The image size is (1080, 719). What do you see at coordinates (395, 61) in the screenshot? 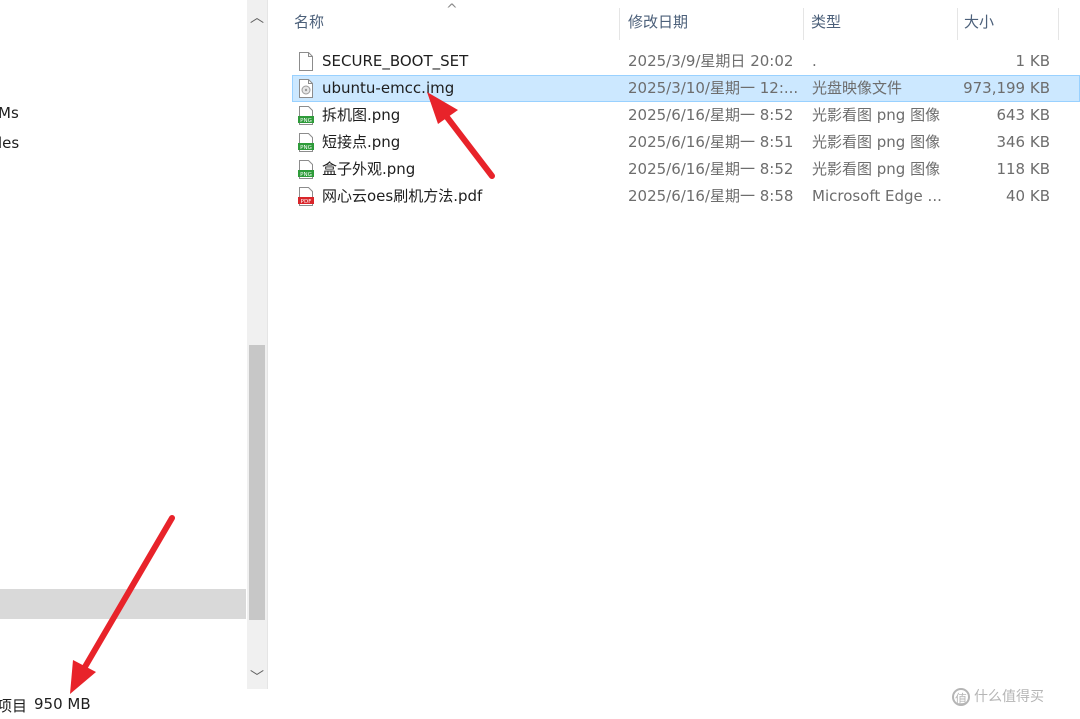
I see `file-name: SECURE_BOOT_SET` at bounding box center [395, 61].